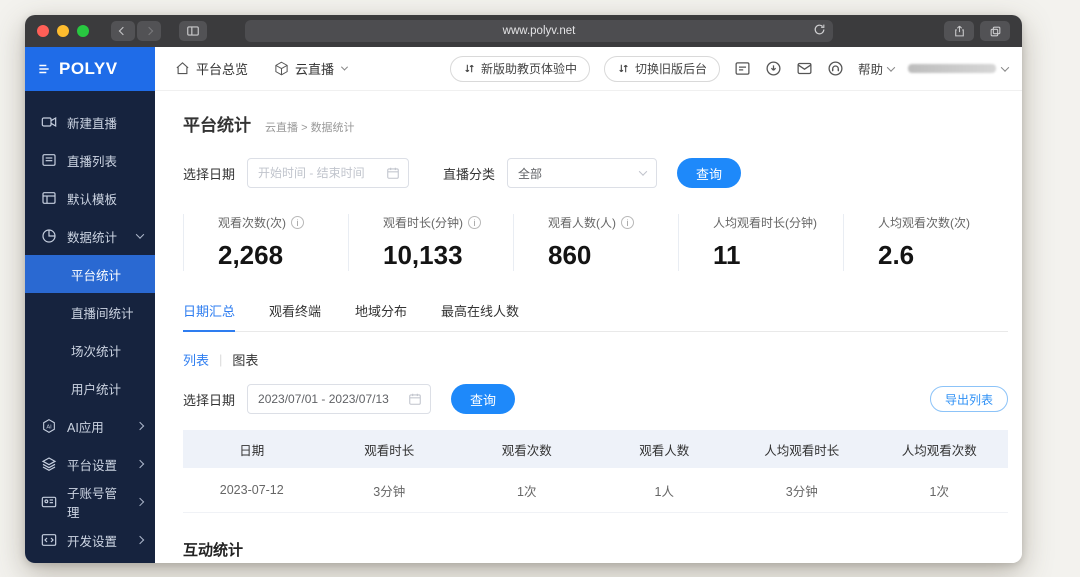  What do you see at coordinates (49, 502) in the screenshot?
I see `id-card-icon` at bounding box center [49, 502].